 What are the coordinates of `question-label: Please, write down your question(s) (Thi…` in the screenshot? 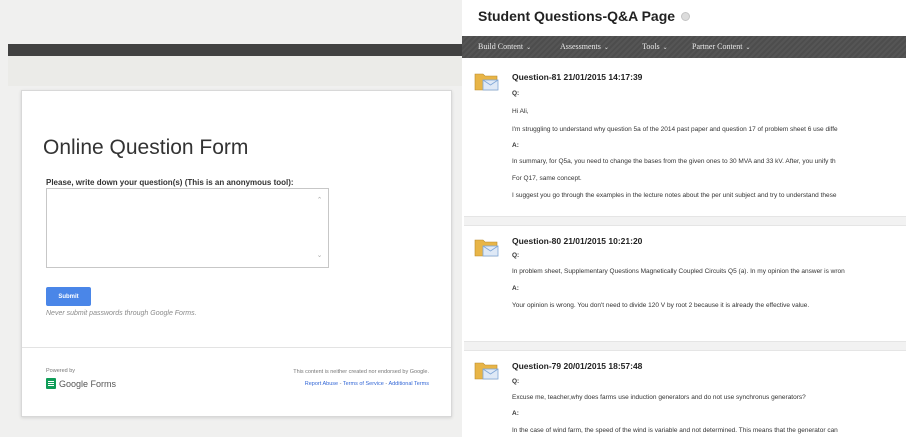 It's located at (170, 182).